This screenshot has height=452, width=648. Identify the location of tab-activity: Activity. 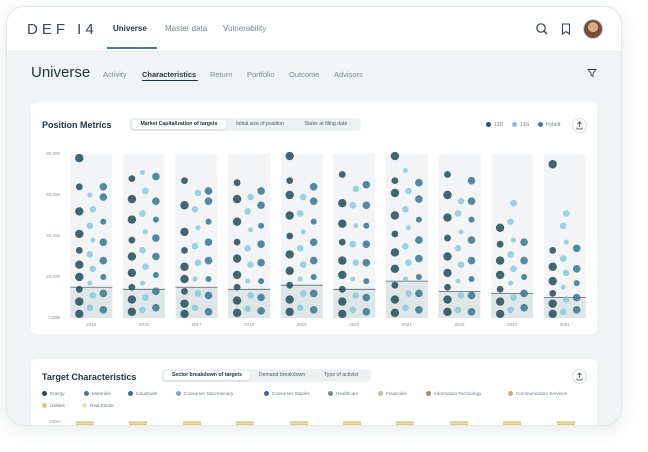
(115, 74).